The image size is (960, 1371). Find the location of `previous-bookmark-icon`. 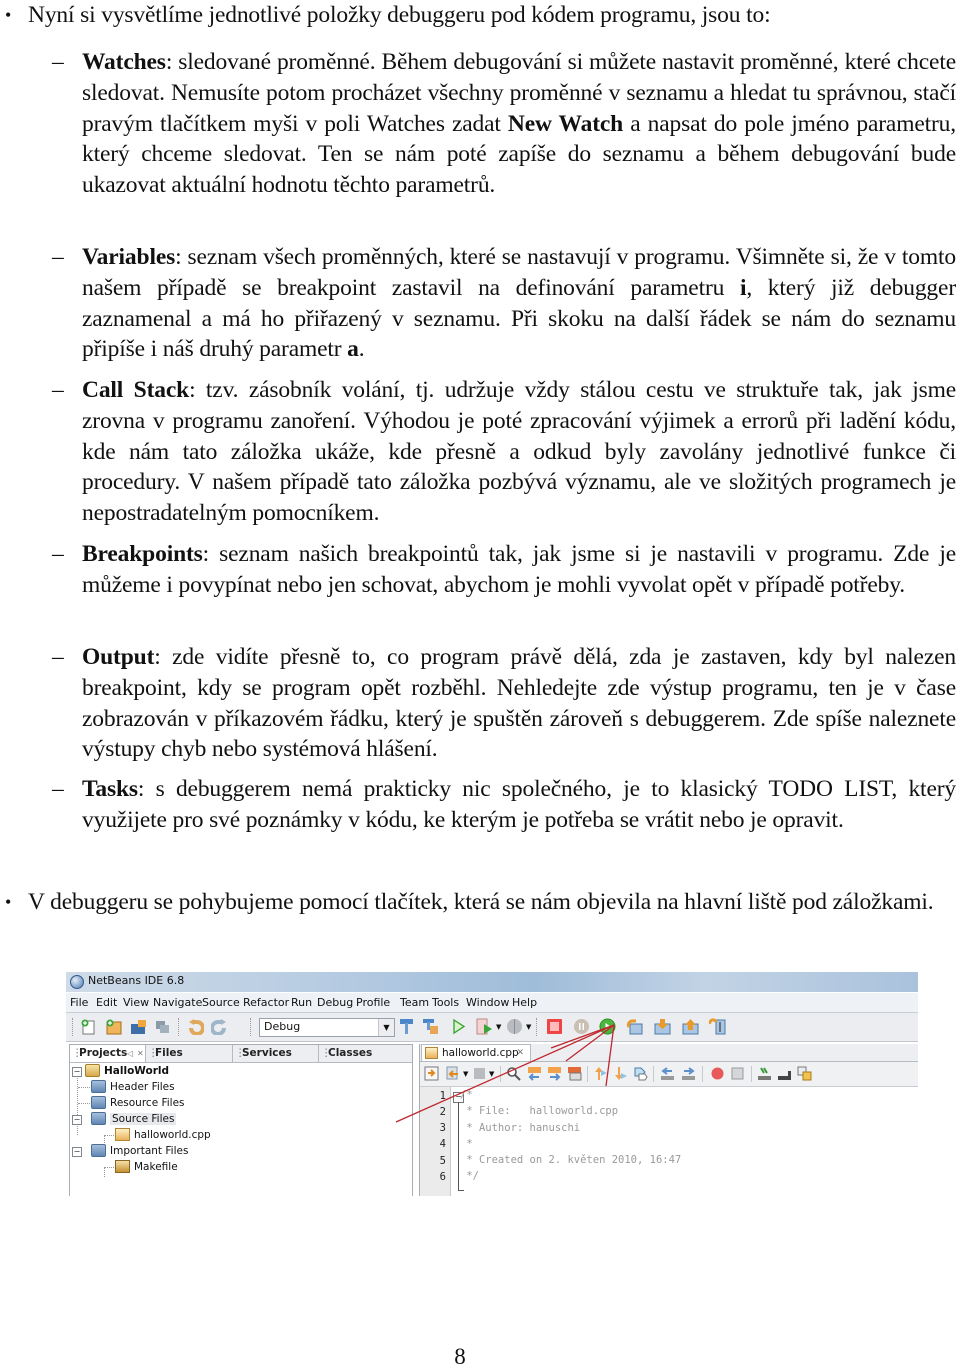

previous-bookmark-icon is located at coordinates (600, 1073).